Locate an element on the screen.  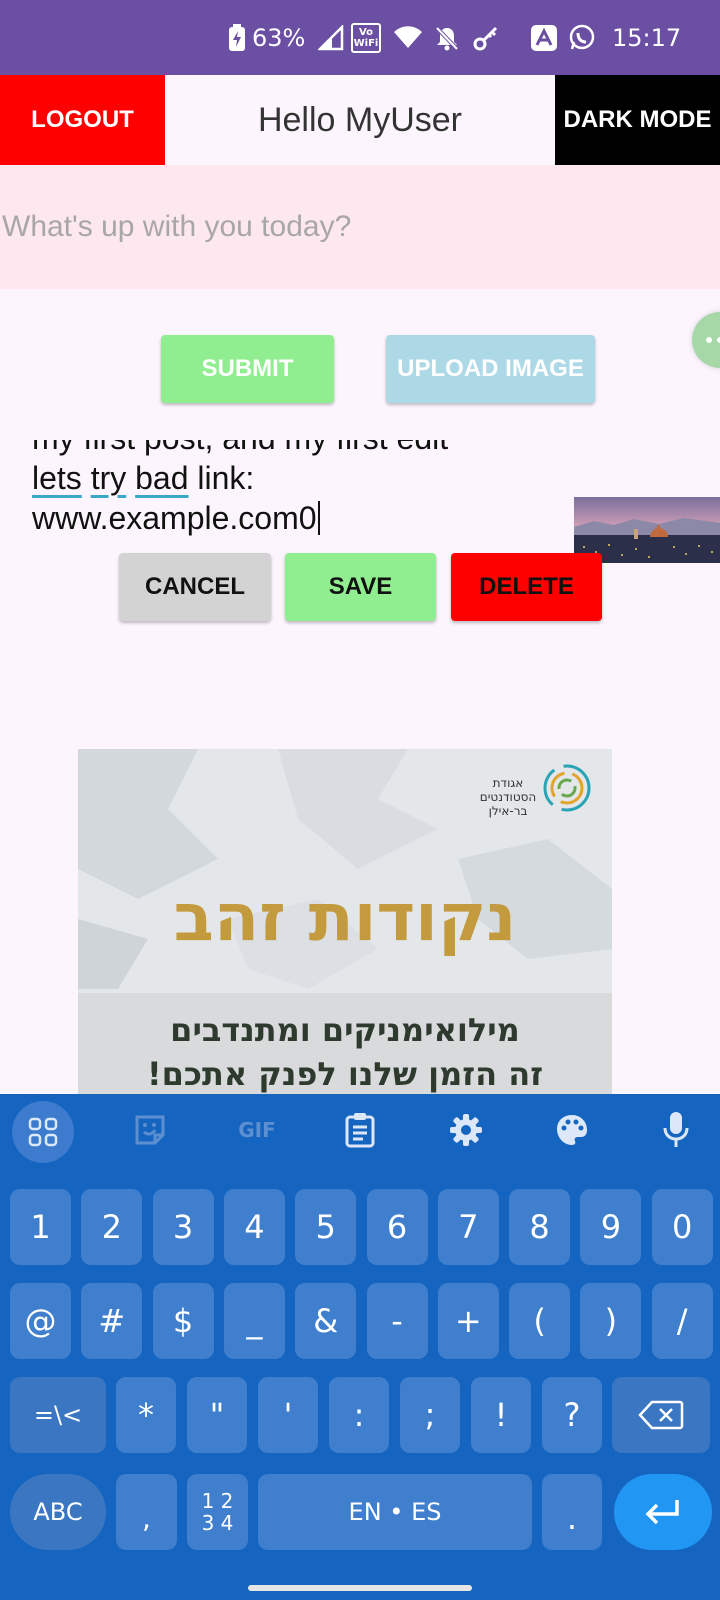
text-cursor is located at coordinates (318, 518).